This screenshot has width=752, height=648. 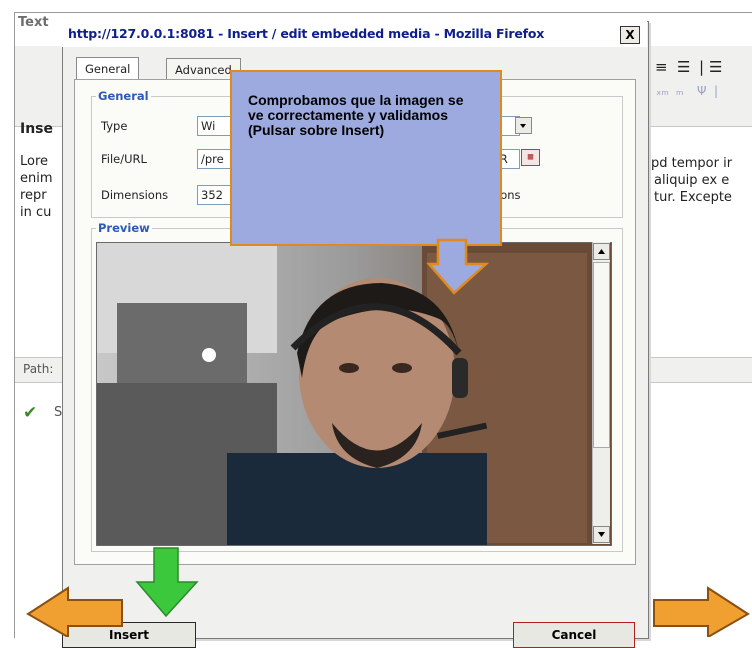 I want to click on special-char-icon: Ψ, so click(x=701, y=91).